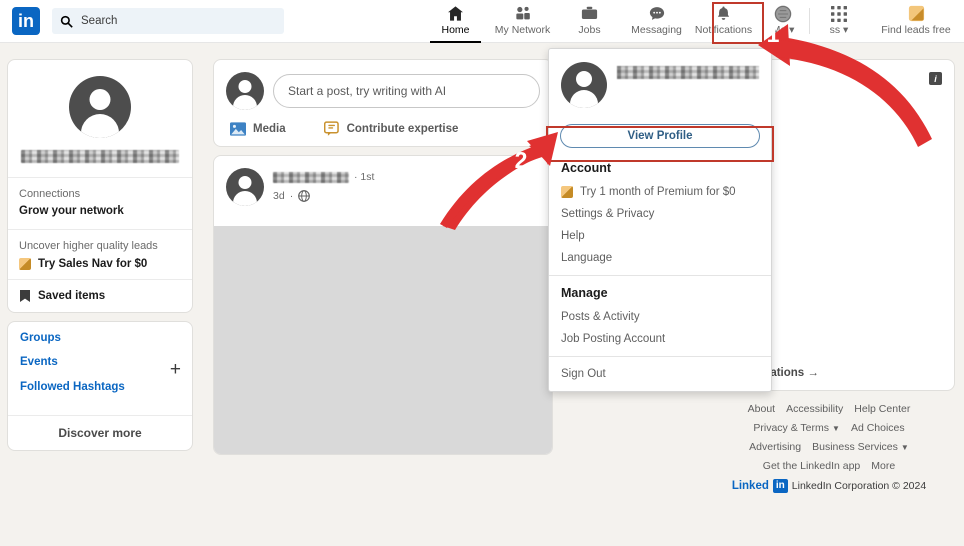  I want to click on footer-link-help-center: Help Center, so click(882, 409).